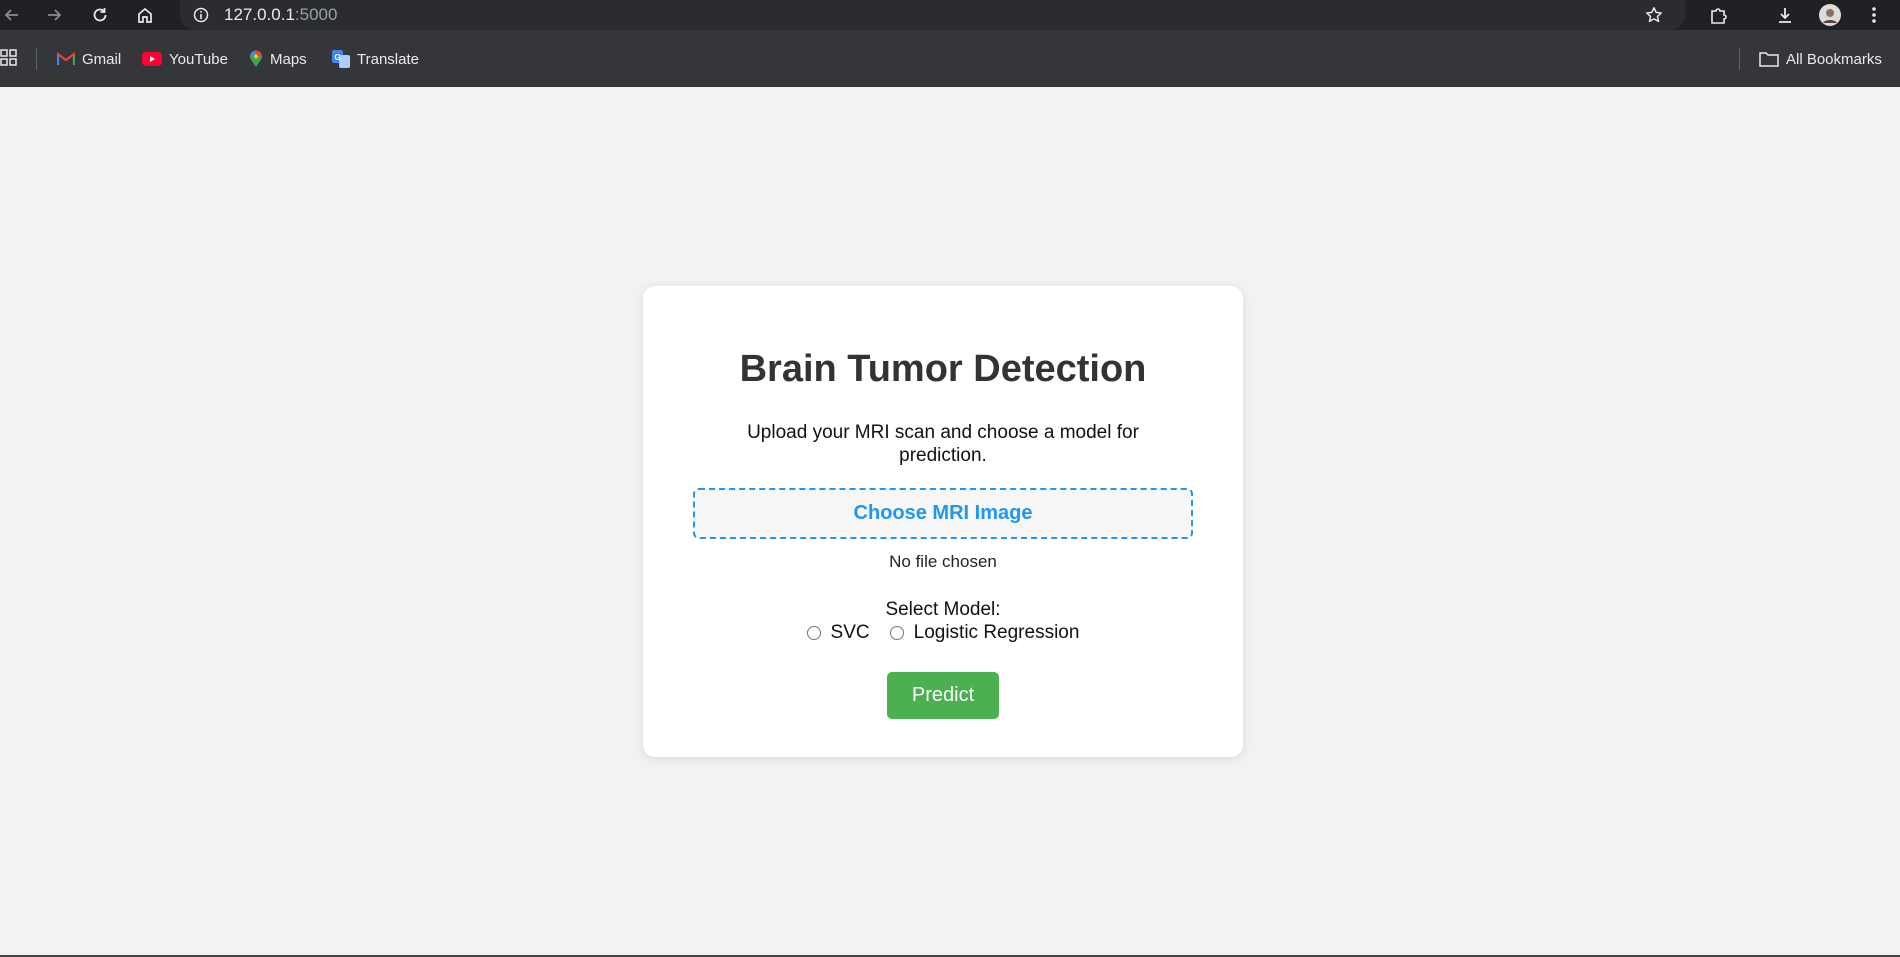 The width and height of the screenshot is (1900, 957). I want to click on bookmark-youtube: YouTube, so click(185, 59).